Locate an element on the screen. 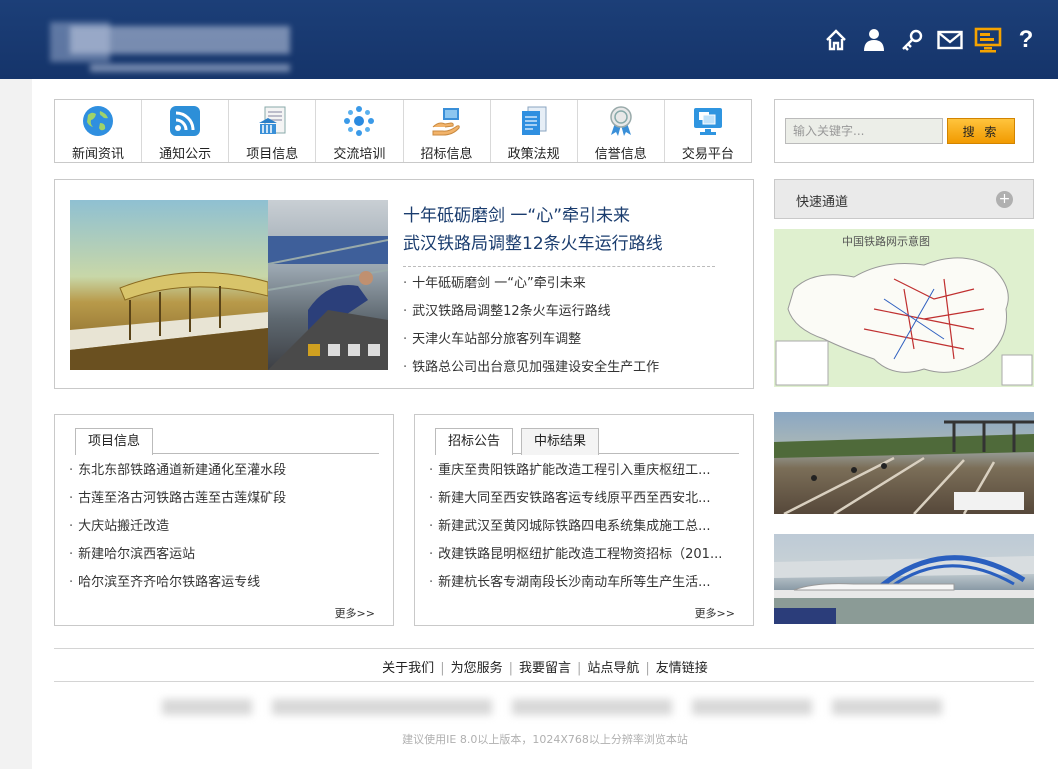 Image resolution: width=1058 pixels, height=769 pixels. railway-construction-photo is located at coordinates (904, 463).